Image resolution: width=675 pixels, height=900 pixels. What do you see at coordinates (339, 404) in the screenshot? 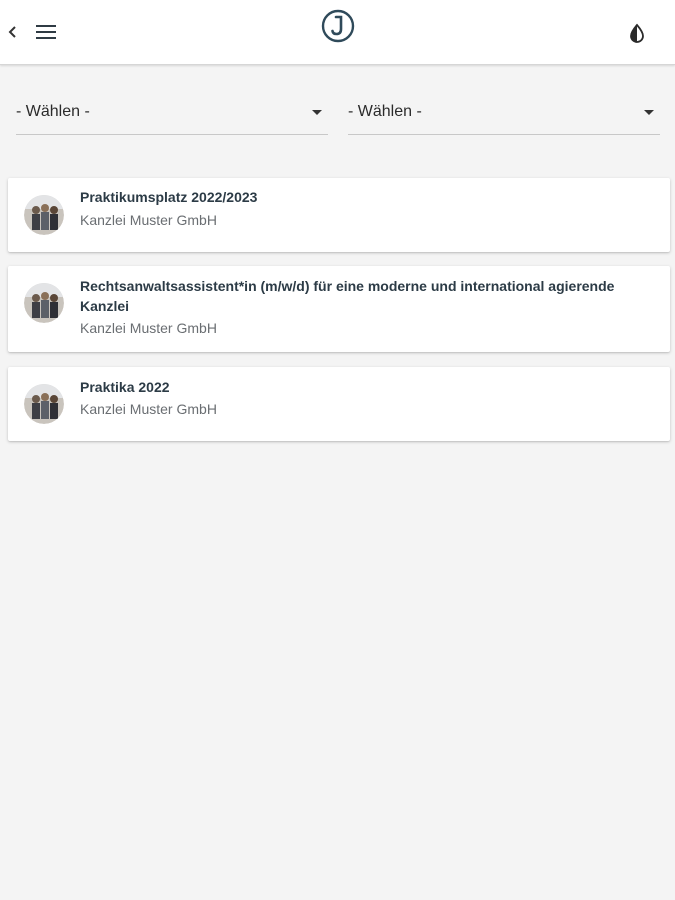
I see `job-card: Praktika 2022 Kanzlei Muster GmbH` at bounding box center [339, 404].